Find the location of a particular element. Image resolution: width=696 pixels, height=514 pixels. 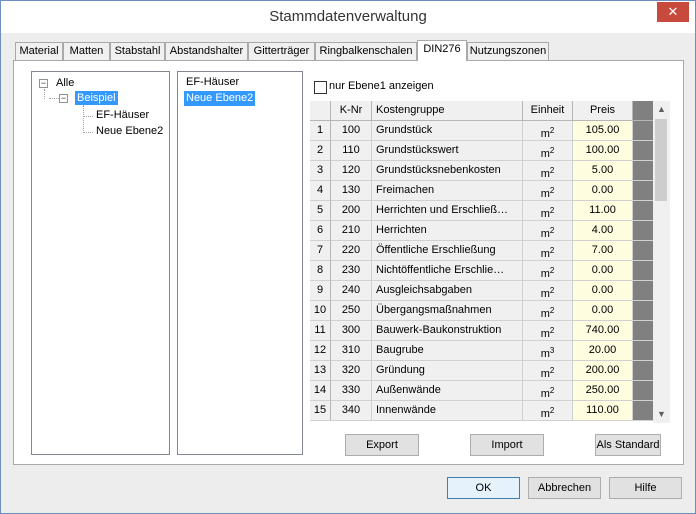

table-row: 10 250 Übergangsmaßnahmen m2 0.00 is located at coordinates (481, 311).